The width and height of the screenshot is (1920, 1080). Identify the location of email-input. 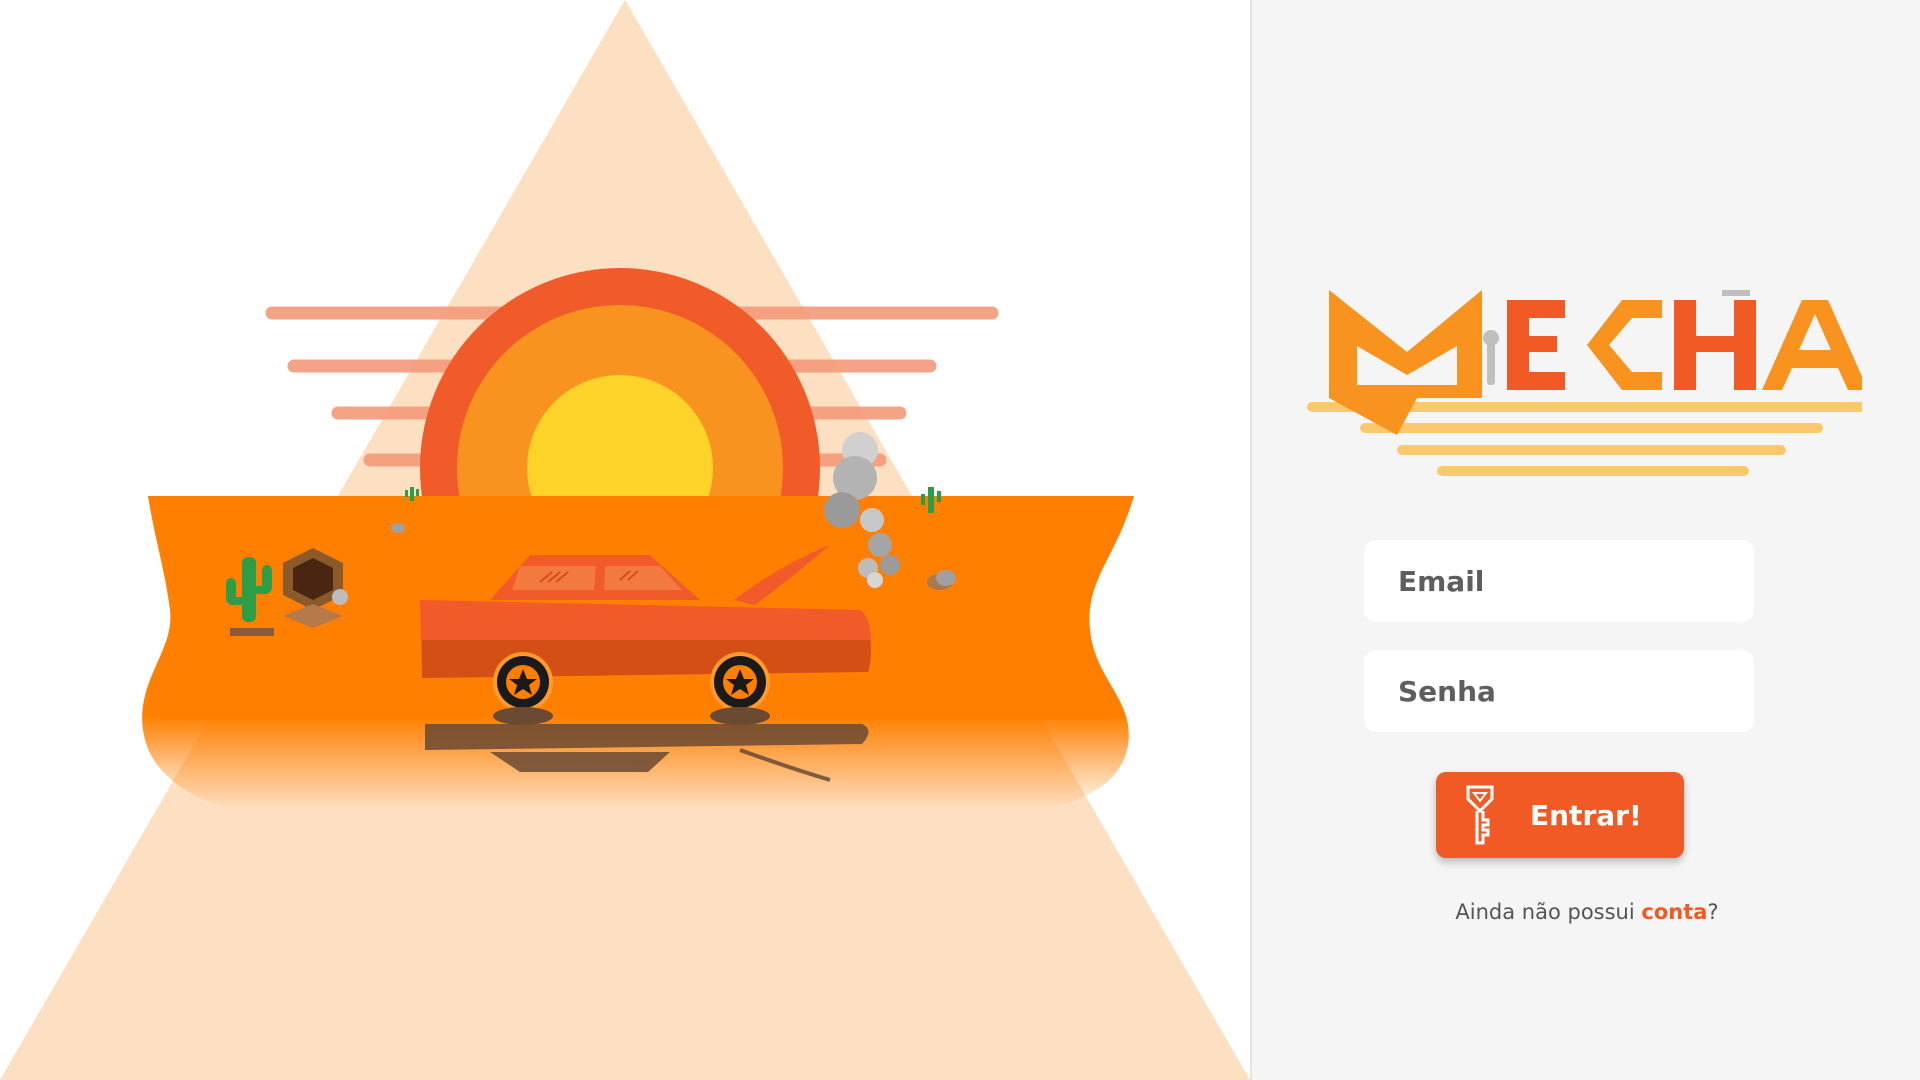
(1559, 581).